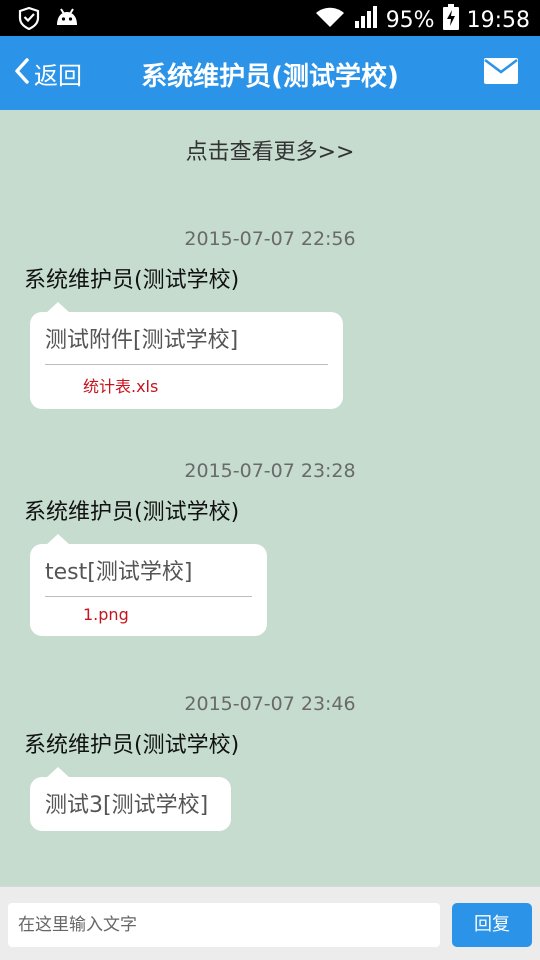  I want to click on message-timestamp: 2015-07-07 22:56, so click(270, 239).